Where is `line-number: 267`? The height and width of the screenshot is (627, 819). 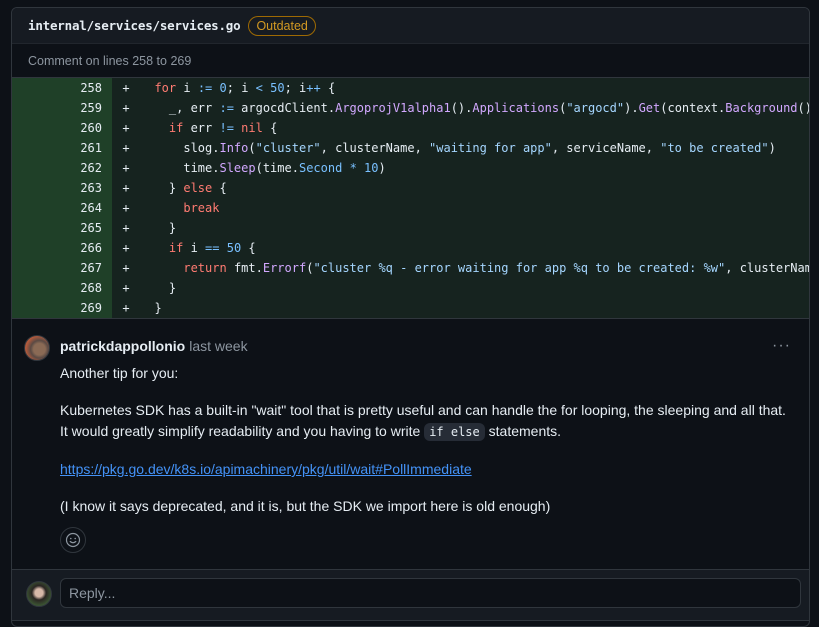 line-number: 267 is located at coordinates (62, 268).